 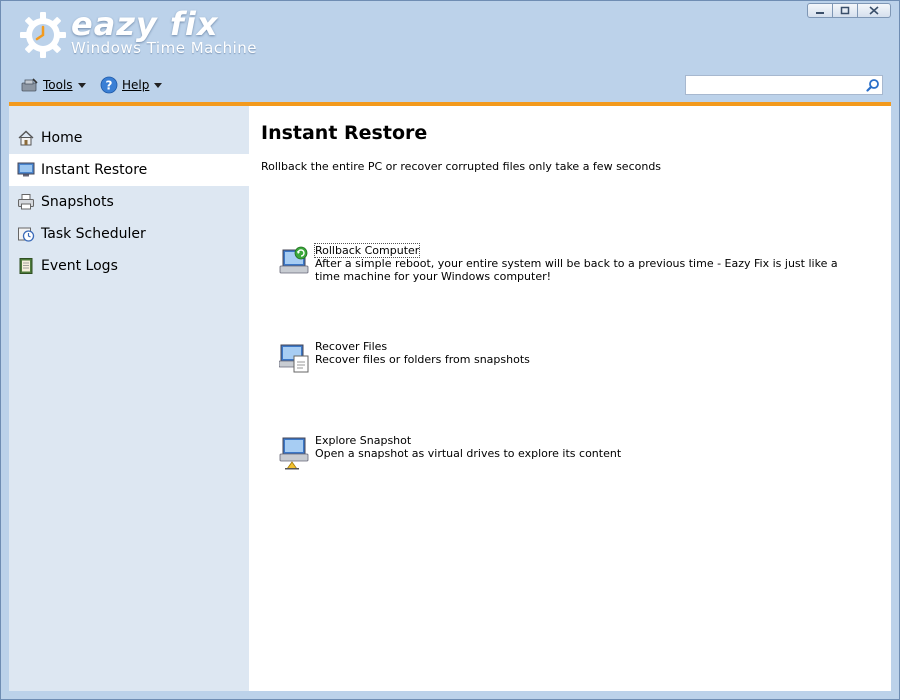 I want to click on sidebar-item-label: Instant Restore, so click(x=94, y=170).